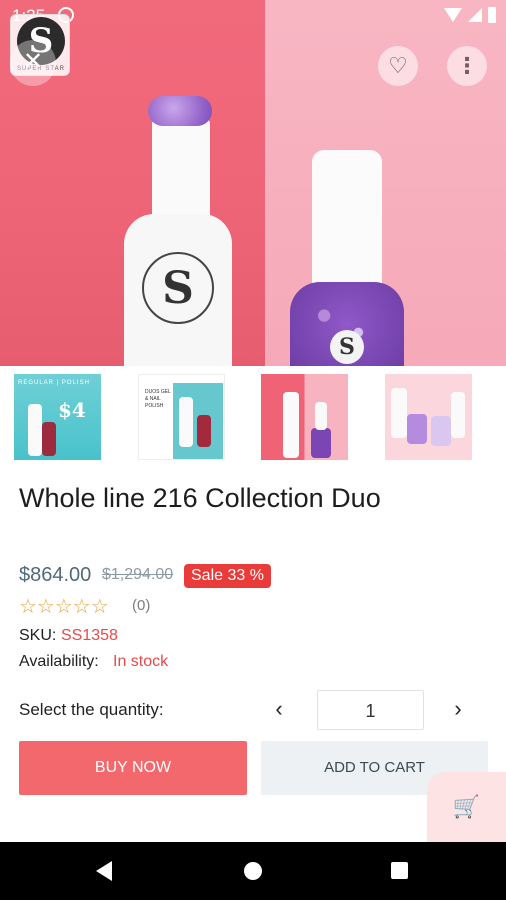 This screenshot has height=900, width=506. What do you see at coordinates (398, 66) in the screenshot?
I see `heart-icon: ♡` at bounding box center [398, 66].